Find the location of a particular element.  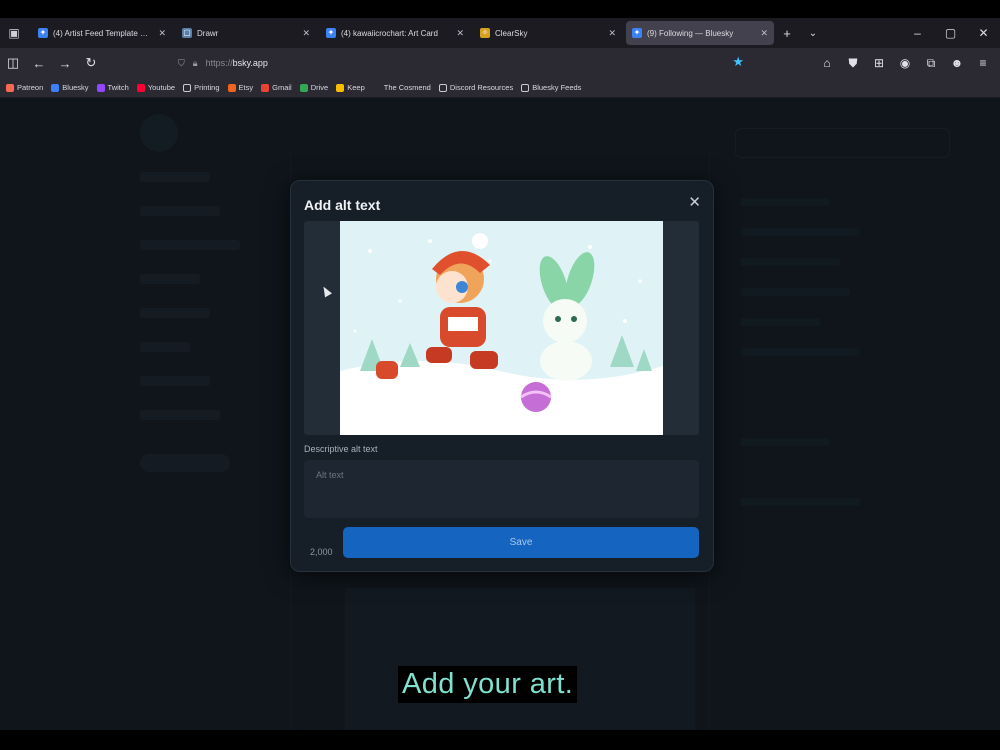

home-icon: ⌂ is located at coordinates (827, 63).